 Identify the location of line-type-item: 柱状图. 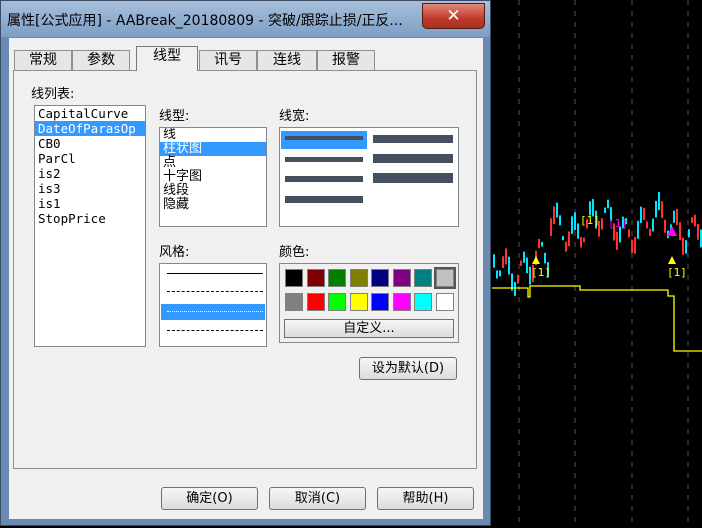
(213, 149).